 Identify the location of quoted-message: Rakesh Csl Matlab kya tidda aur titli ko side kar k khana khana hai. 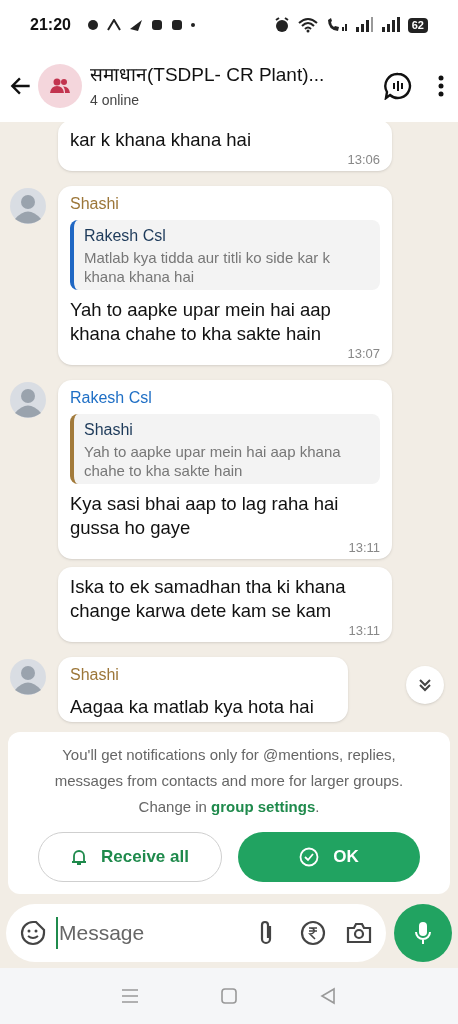
(225, 255).